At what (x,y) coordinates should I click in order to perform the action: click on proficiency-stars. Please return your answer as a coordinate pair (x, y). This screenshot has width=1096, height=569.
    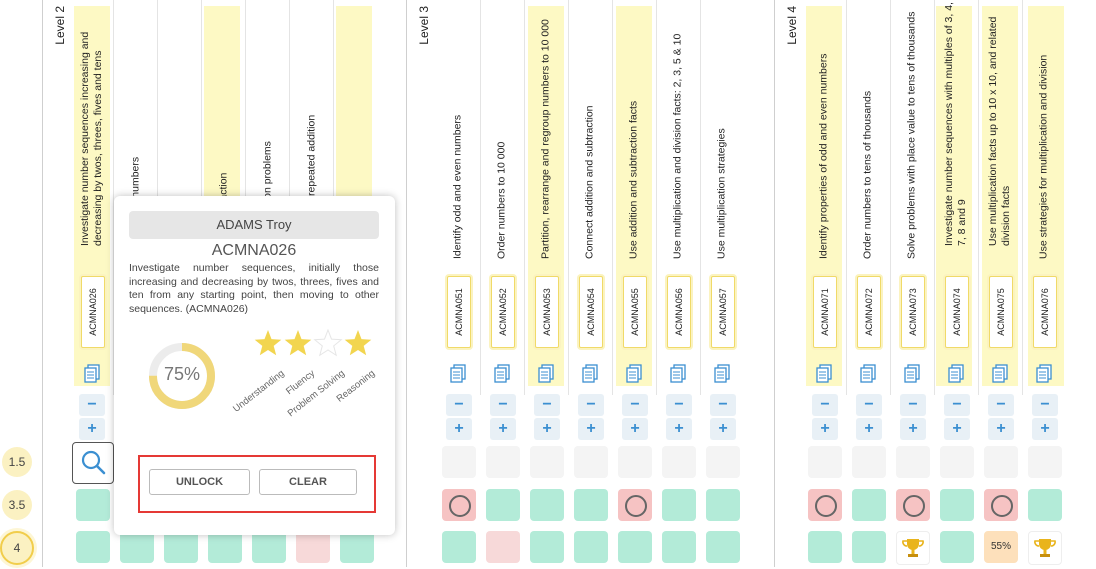
    Looking at the image, I should click on (316, 344).